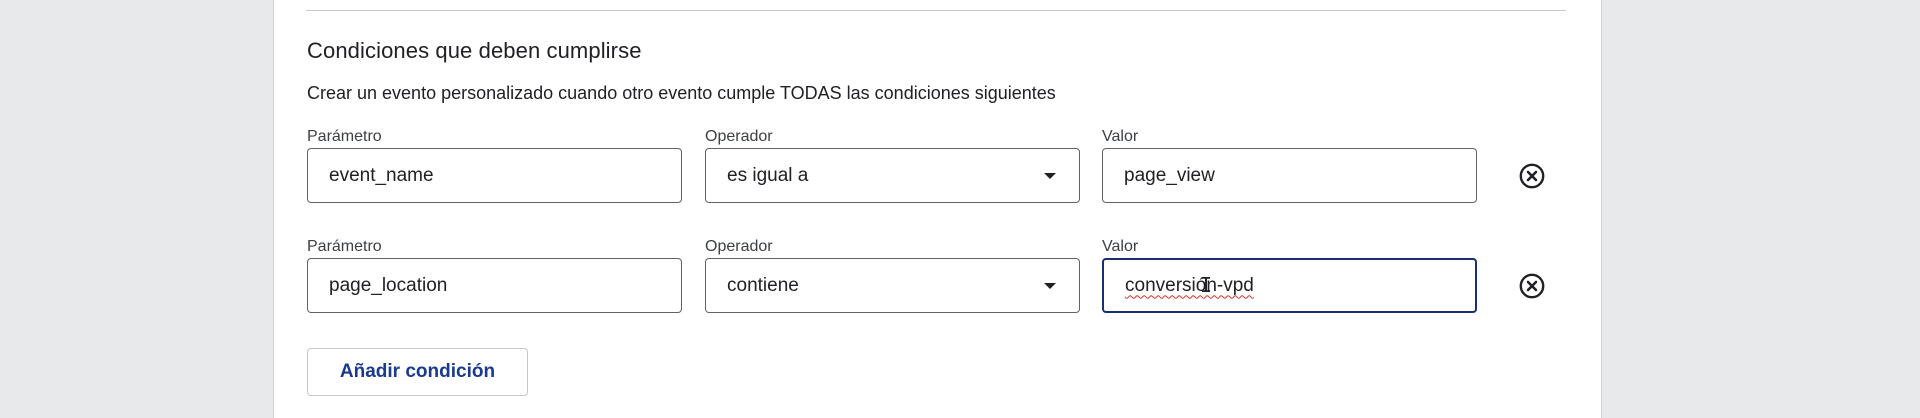 The width and height of the screenshot is (1920, 418). What do you see at coordinates (1289, 175) in the screenshot?
I see `value-field: page_view` at bounding box center [1289, 175].